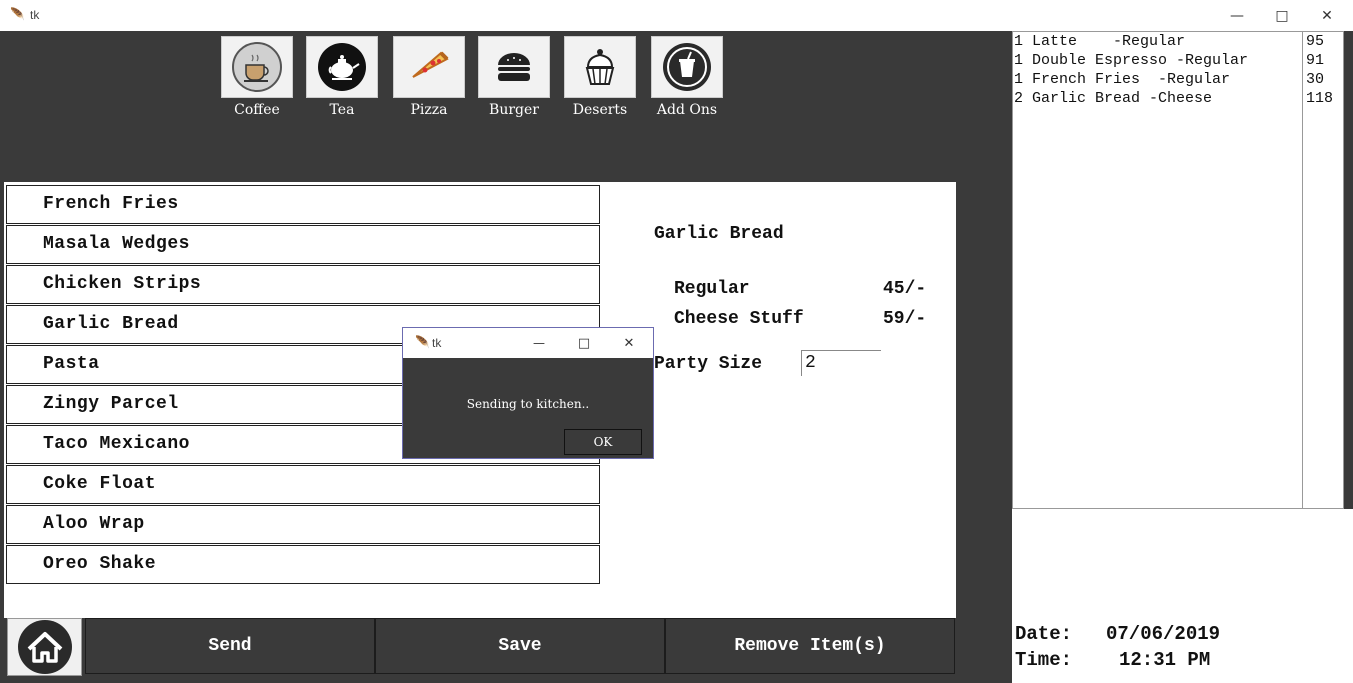 The height and width of the screenshot is (683, 1353). I want to click on burger-icon, so click(514, 67).